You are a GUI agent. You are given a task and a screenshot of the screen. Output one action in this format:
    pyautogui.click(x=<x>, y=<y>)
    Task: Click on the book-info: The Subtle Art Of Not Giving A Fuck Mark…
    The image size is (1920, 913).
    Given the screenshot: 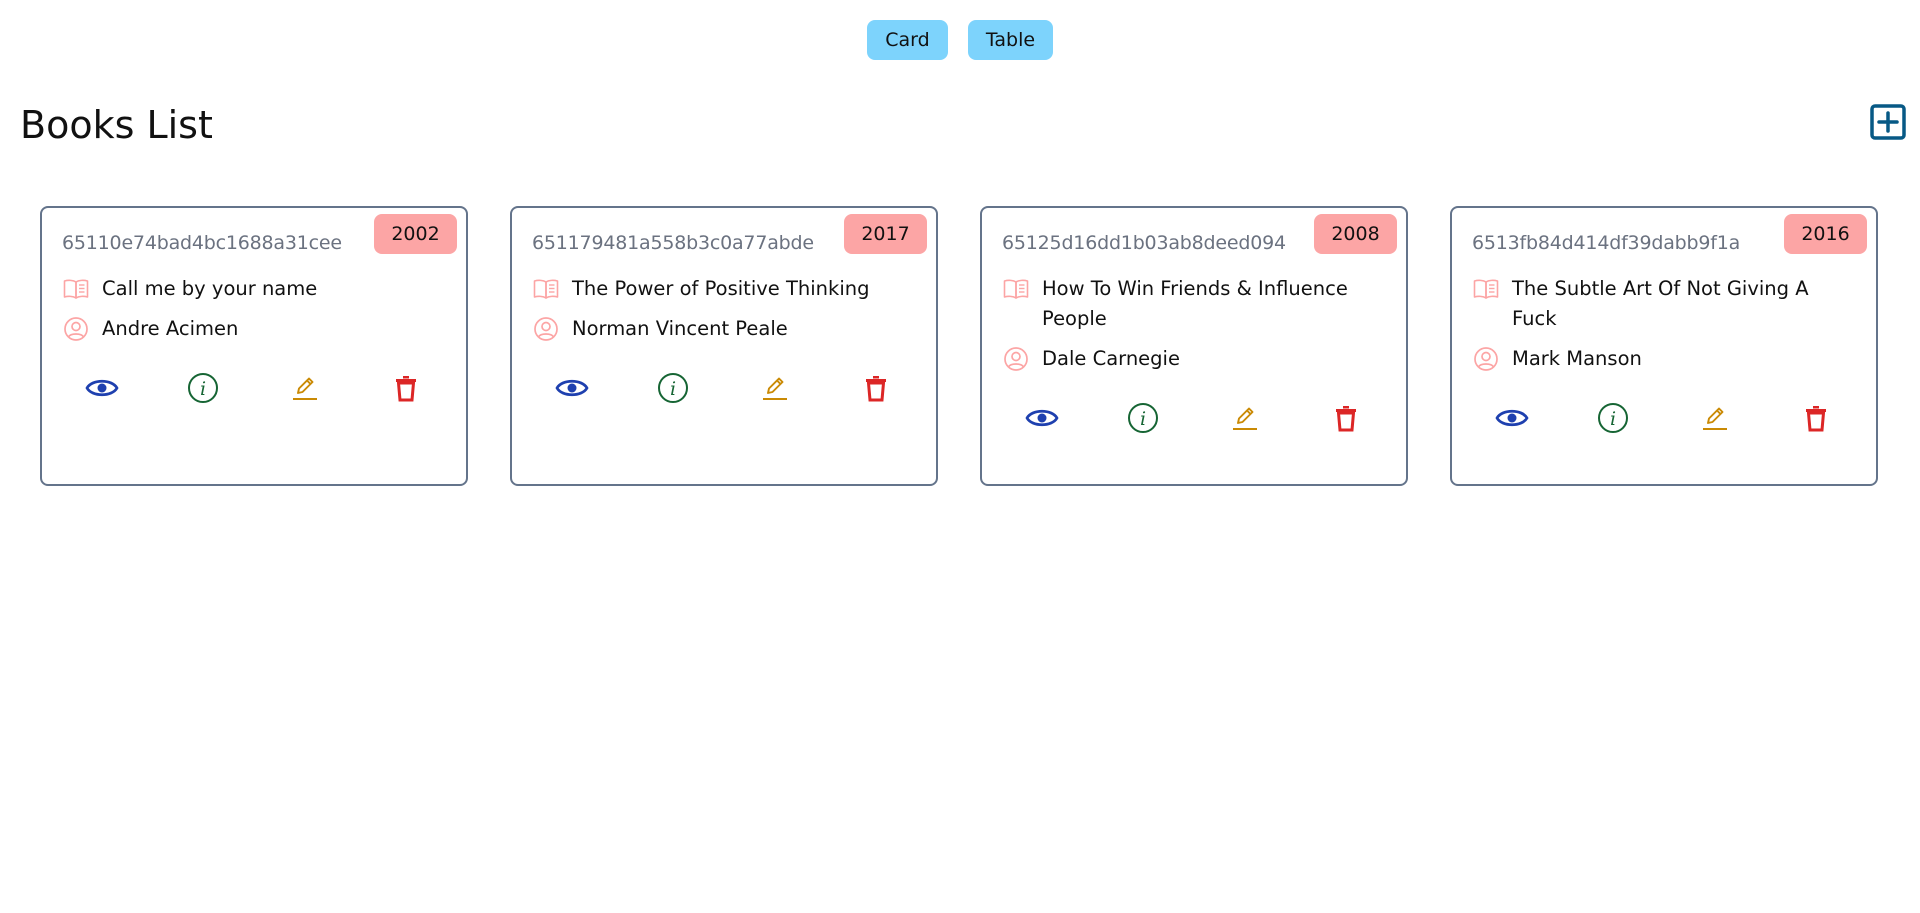 What is the action you would take?
    pyautogui.click(x=1664, y=324)
    